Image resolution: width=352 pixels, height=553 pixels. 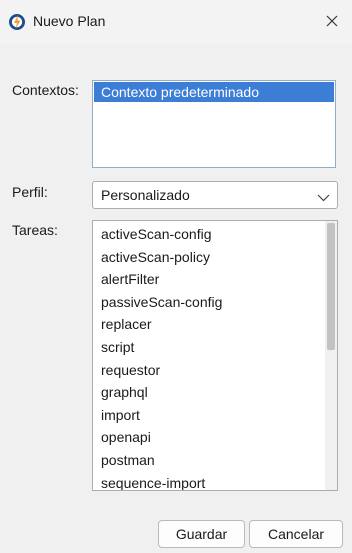 I want to click on window-title: Nuevo Plan, so click(x=69, y=21).